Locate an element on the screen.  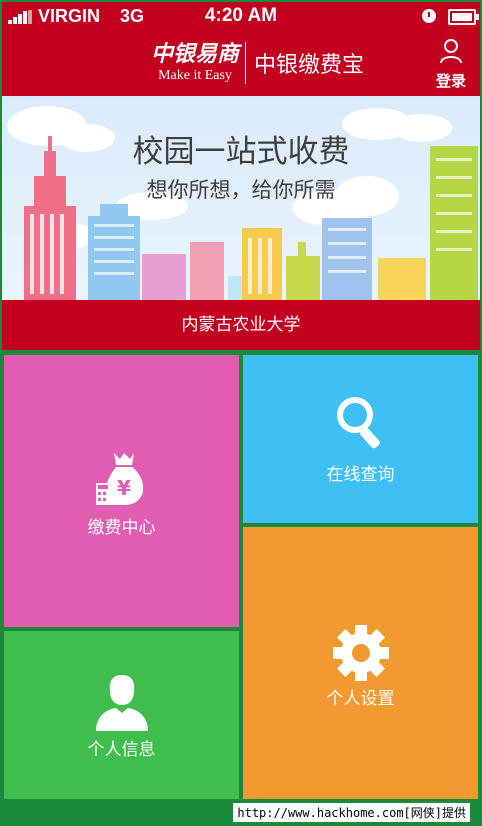
search-icon is located at coordinates (358, 423).